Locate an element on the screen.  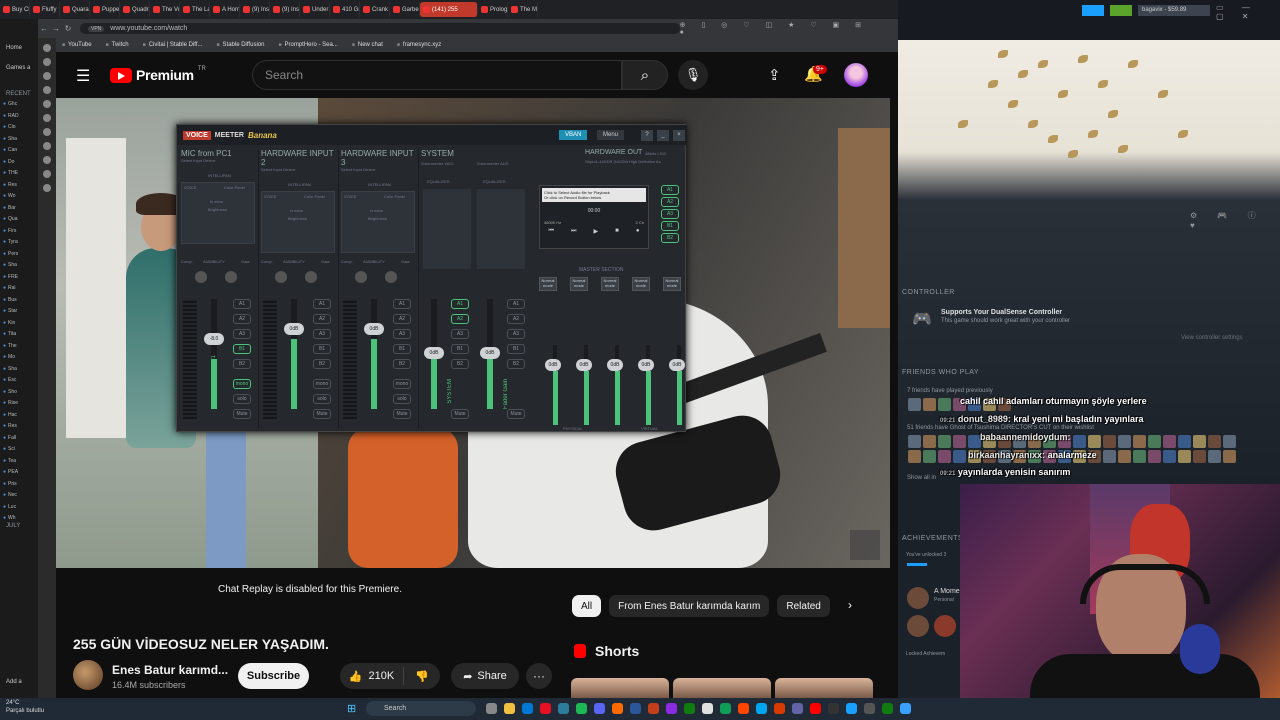
channel-avatar is located at coordinates (88, 675).